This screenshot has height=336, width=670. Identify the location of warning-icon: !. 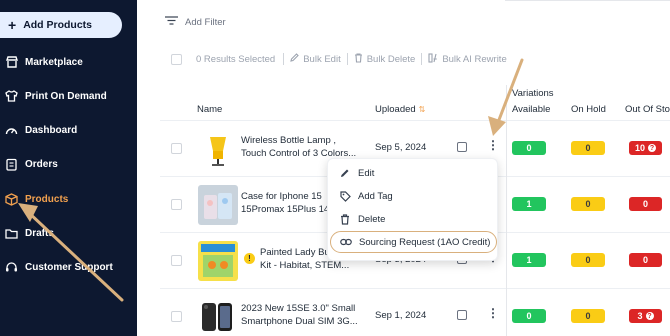
(249, 258).